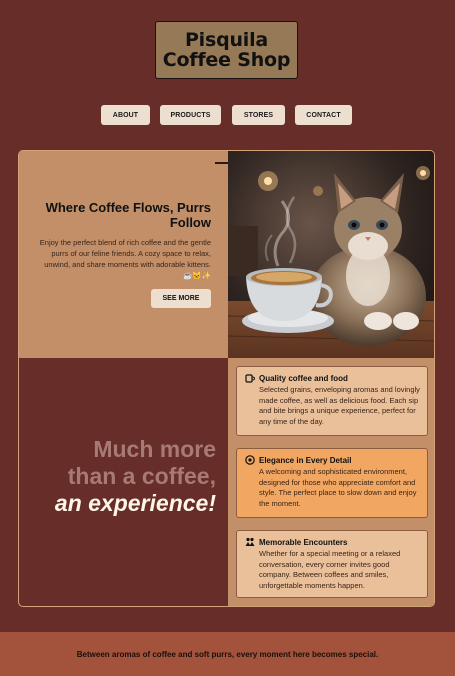 The height and width of the screenshot is (676, 455). Describe the element at coordinates (305, 460) in the screenshot. I see `feature-title: Elegance in Every Detail` at that location.